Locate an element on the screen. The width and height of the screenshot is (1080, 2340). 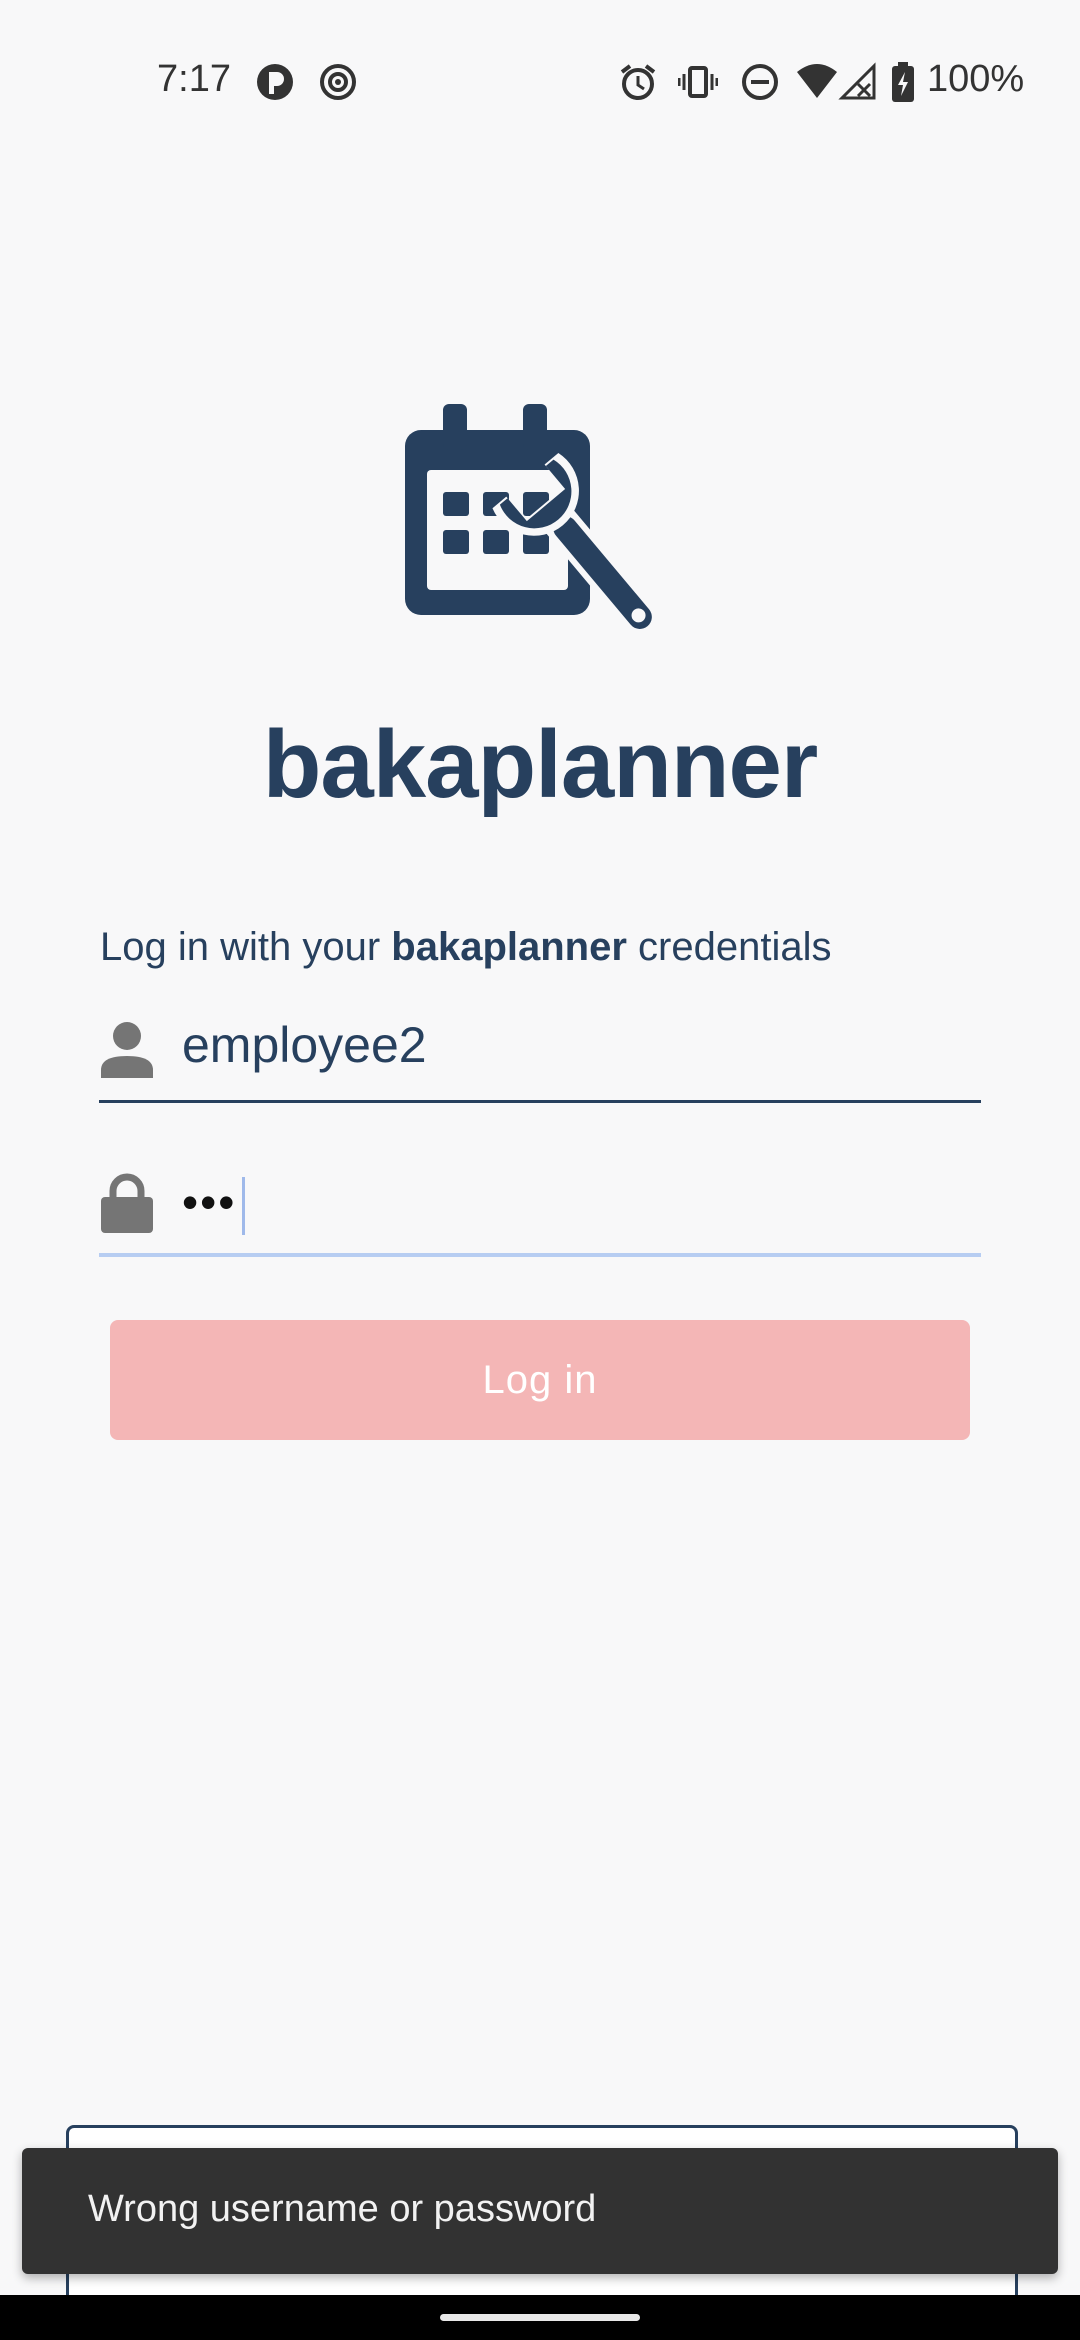
login-button: Log in is located at coordinates (540, 1380).